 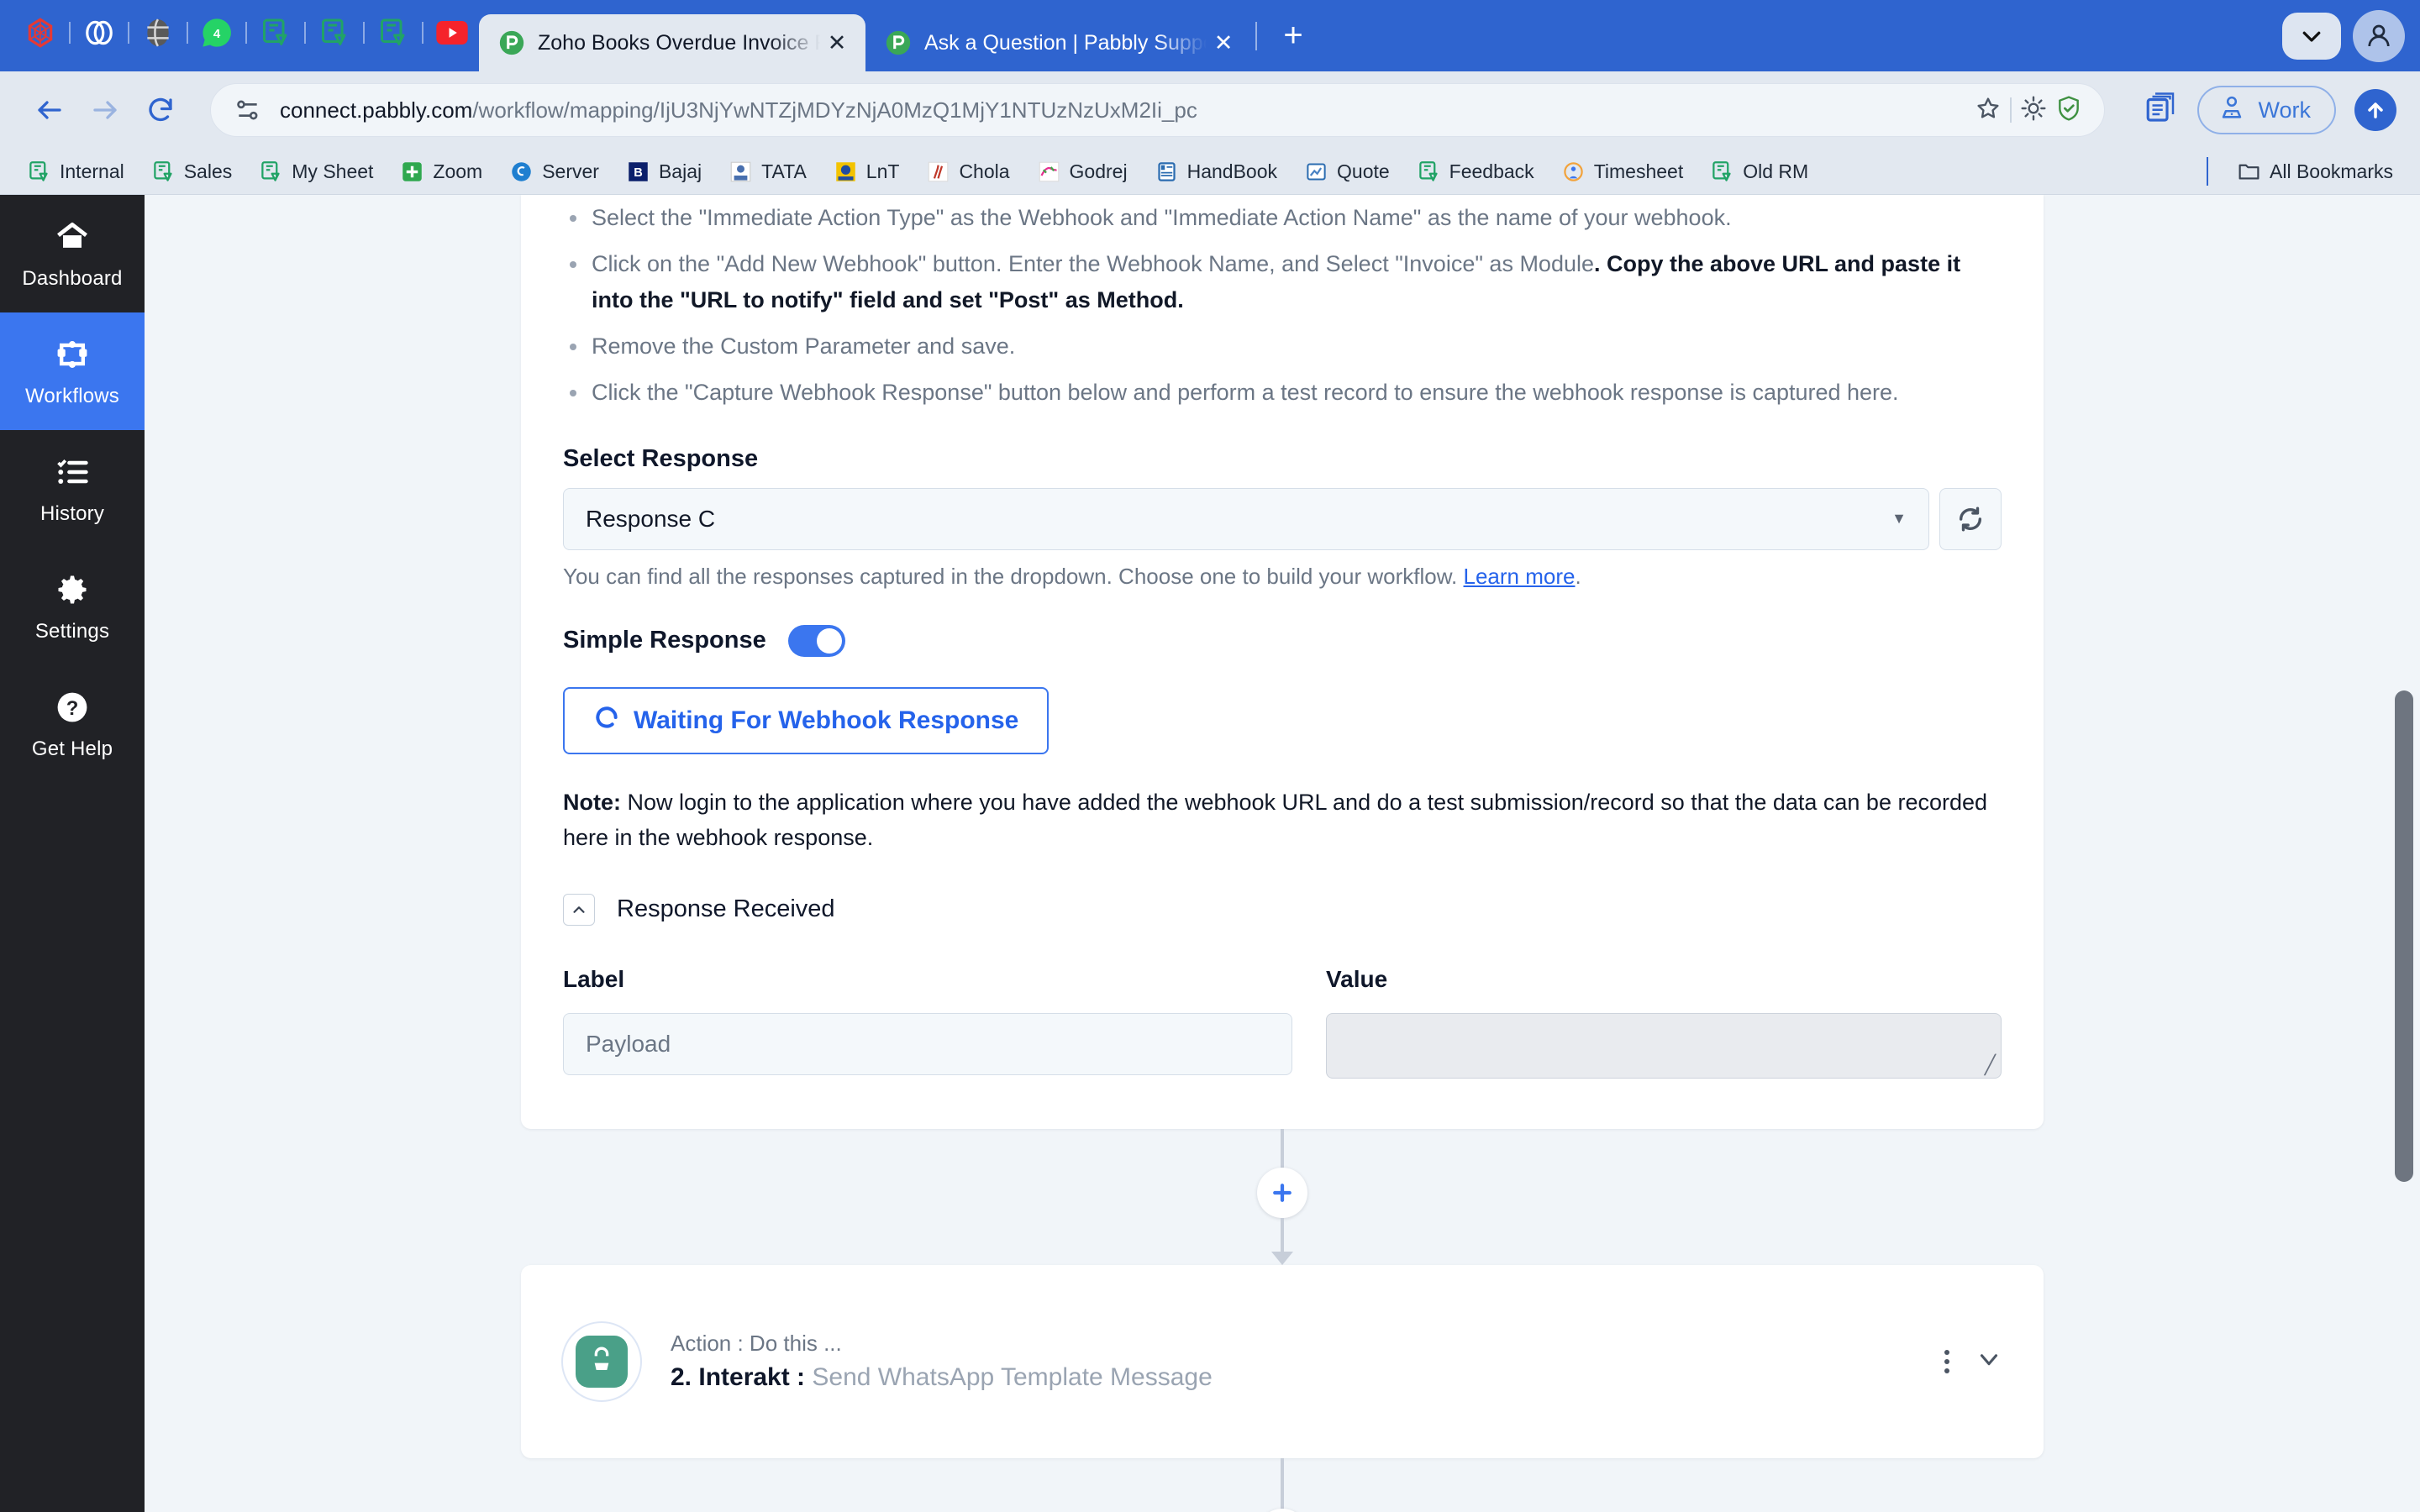 I want to click on bajaj-icon: B, so click(x=638, y=172).